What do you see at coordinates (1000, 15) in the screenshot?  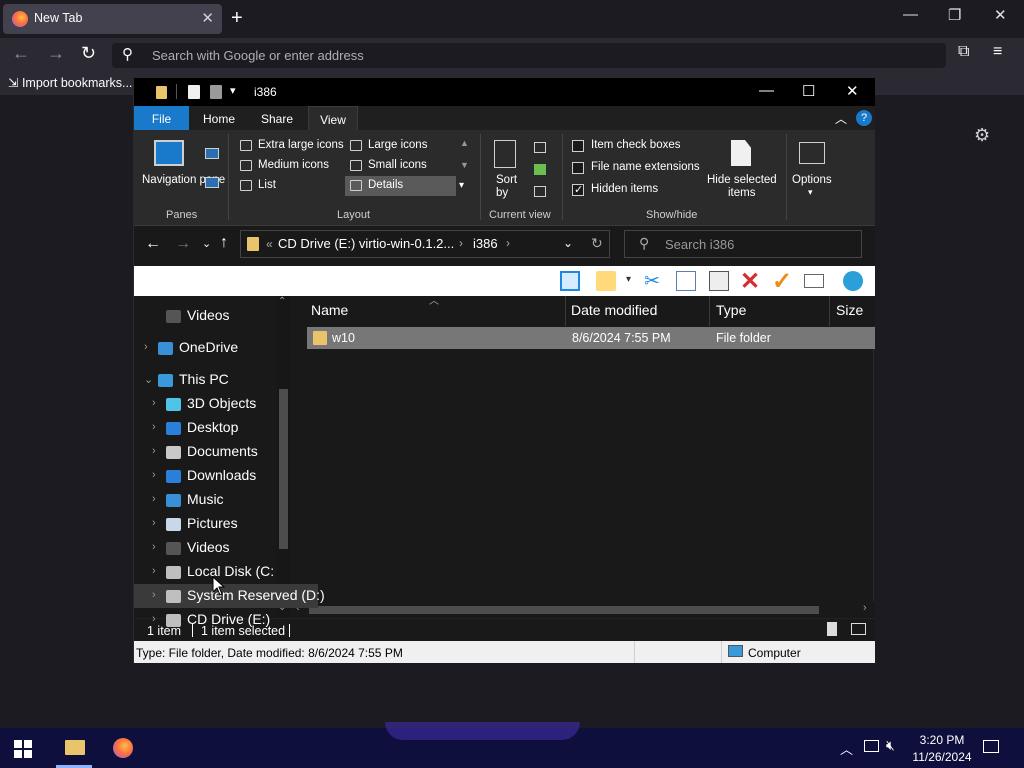 I see `close-window-button: ✕` at bounding box center [1000, 15].